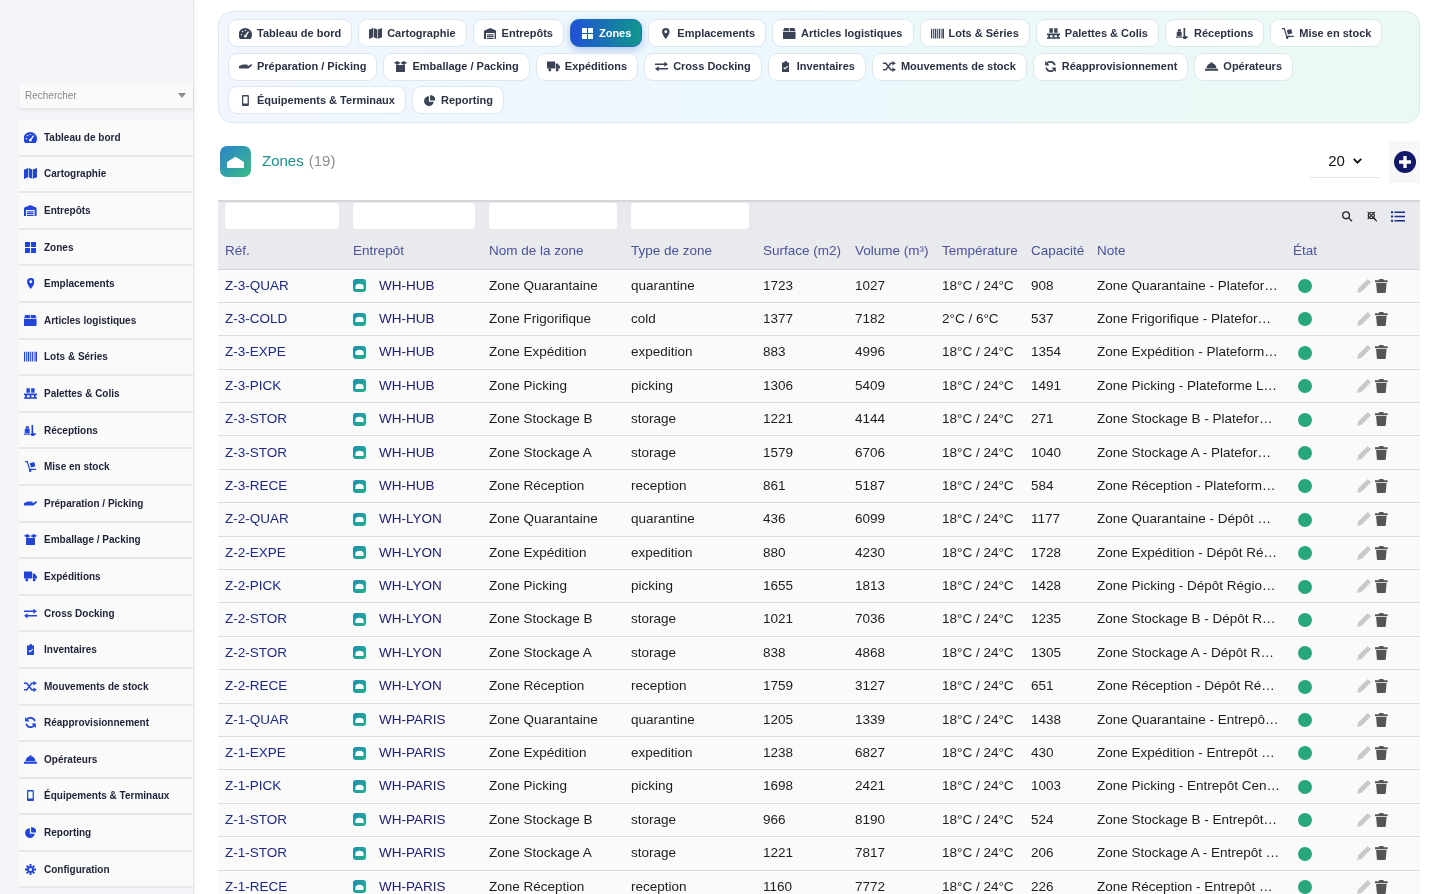  I want to click on module-tab: Préparation / Picking, so click(303, 66).